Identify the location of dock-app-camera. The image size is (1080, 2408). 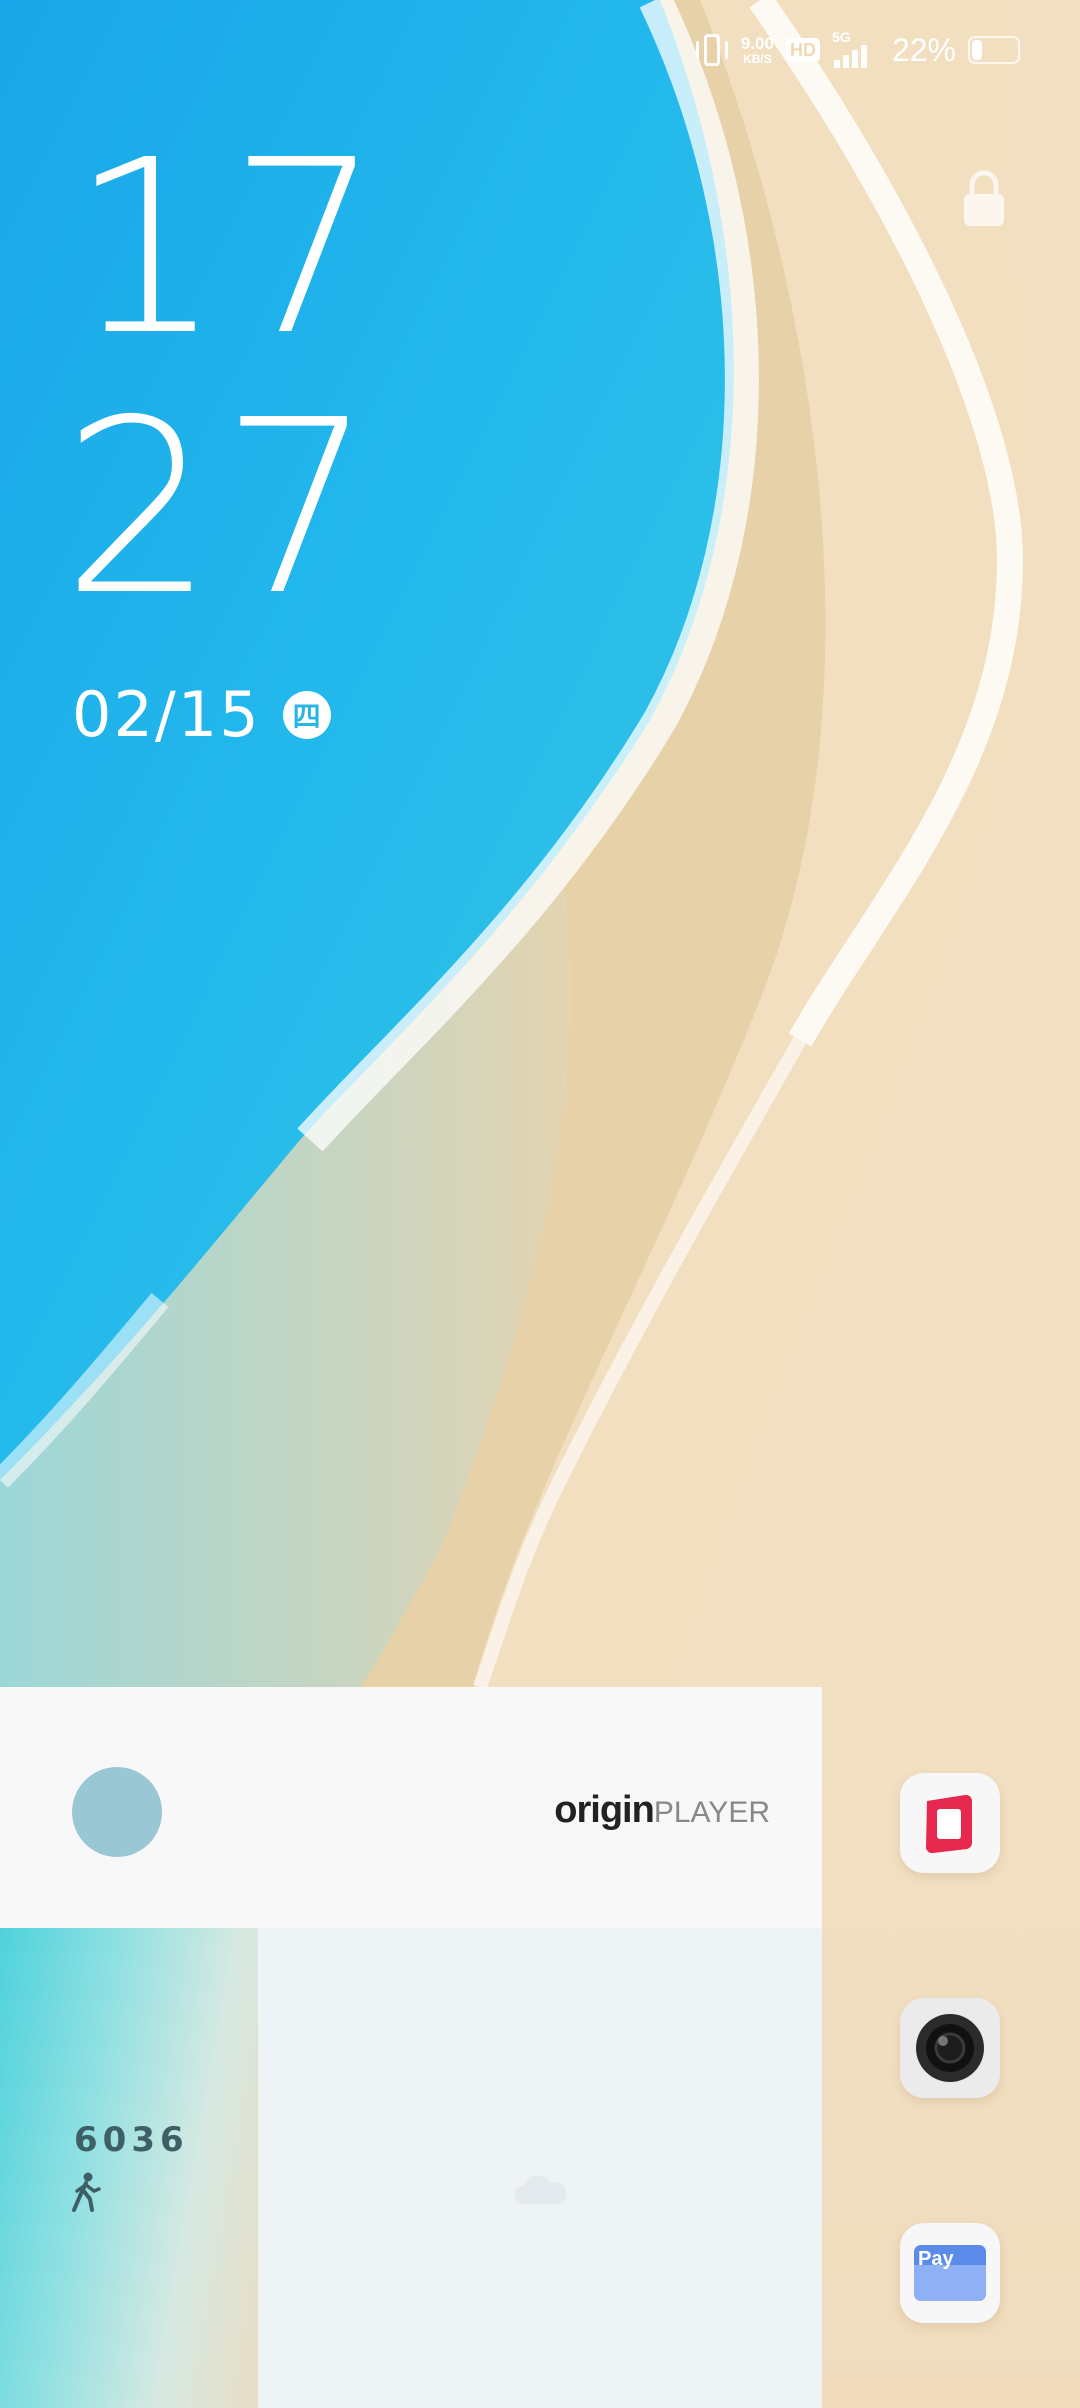
(950, 2048).